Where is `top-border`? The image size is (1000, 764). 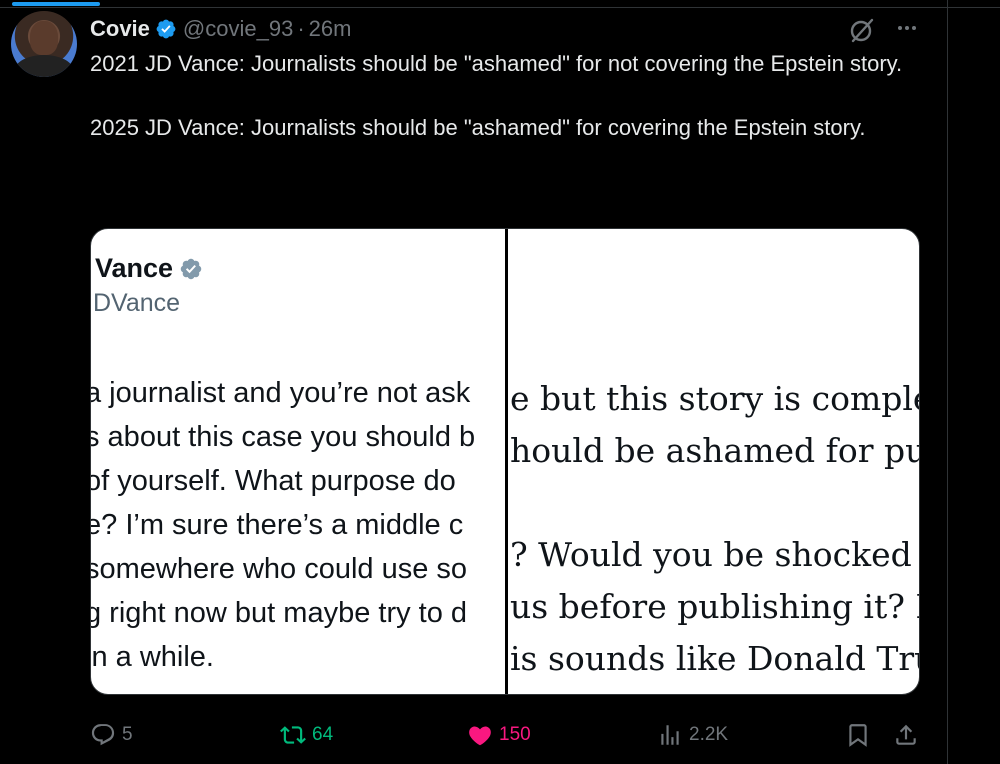
top-border is located at coordinates (500, 4).